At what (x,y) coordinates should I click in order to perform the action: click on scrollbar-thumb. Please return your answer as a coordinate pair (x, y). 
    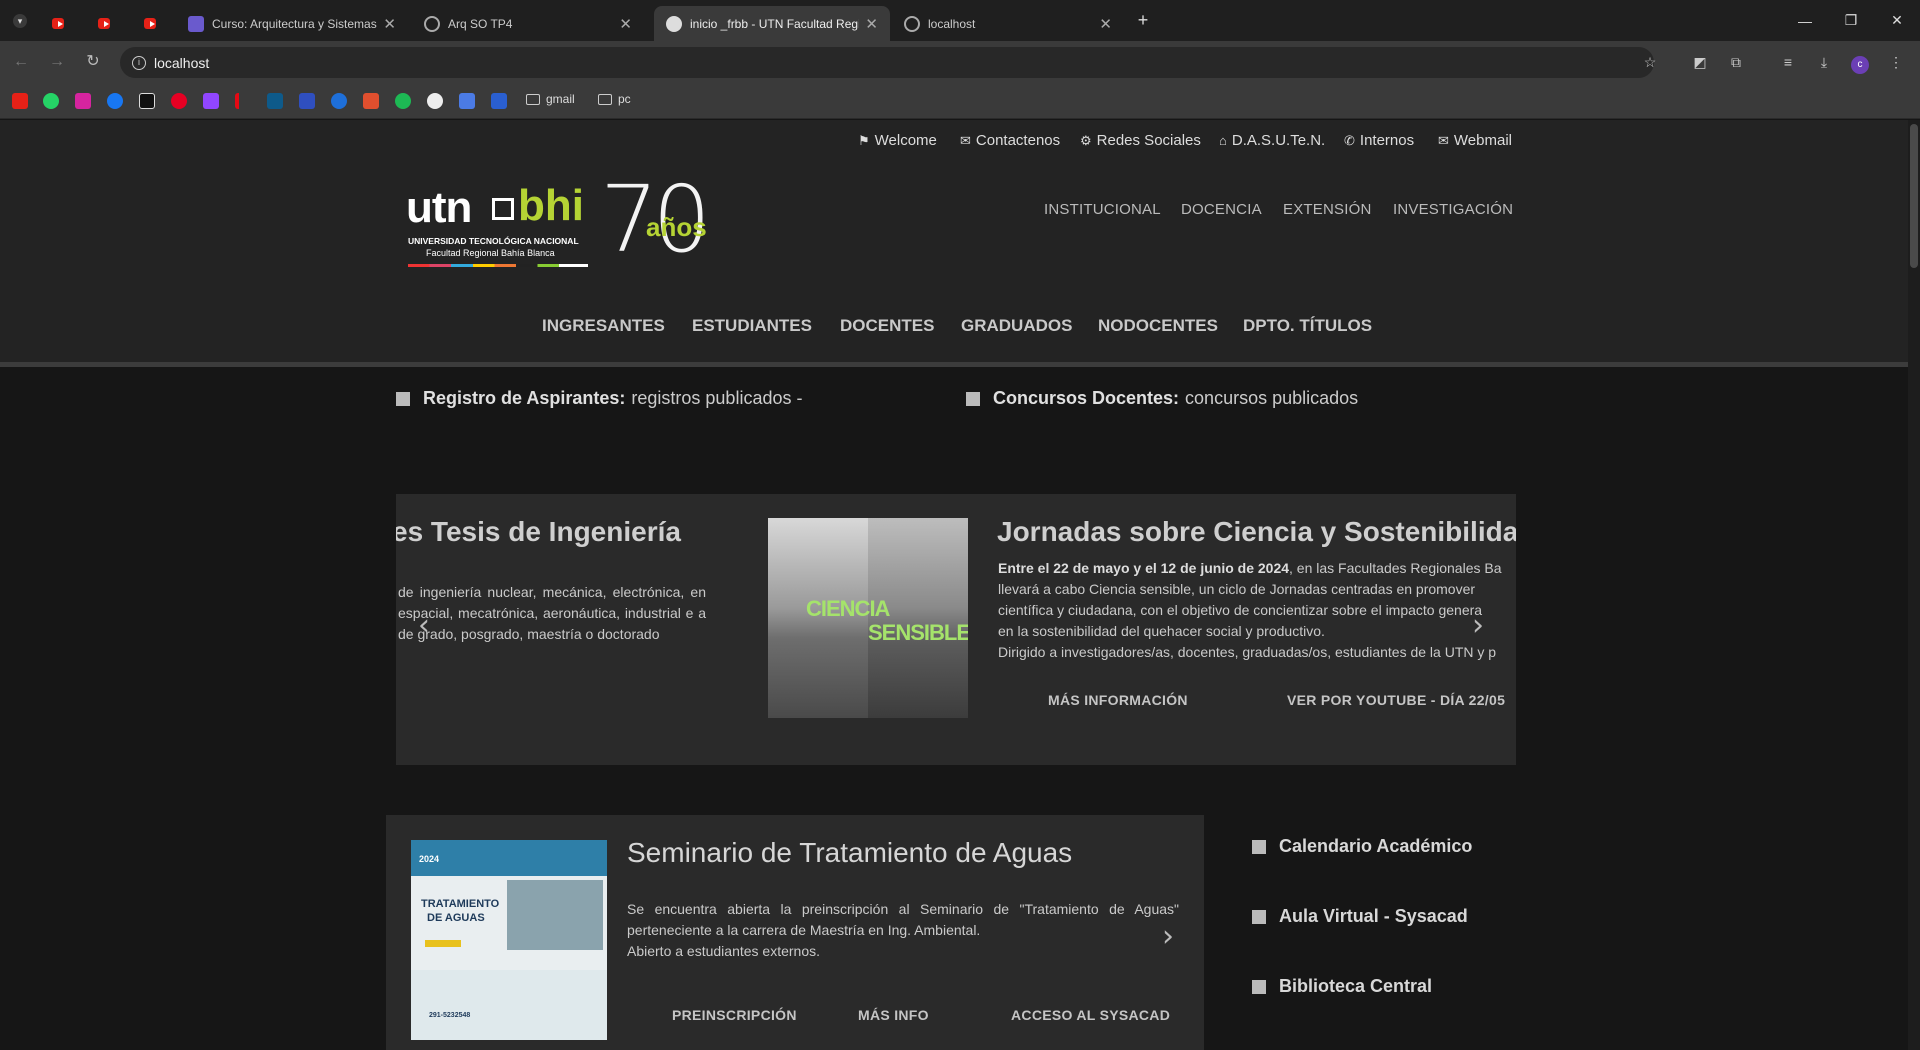
    Looking at the image, I should click on (1914, 196).